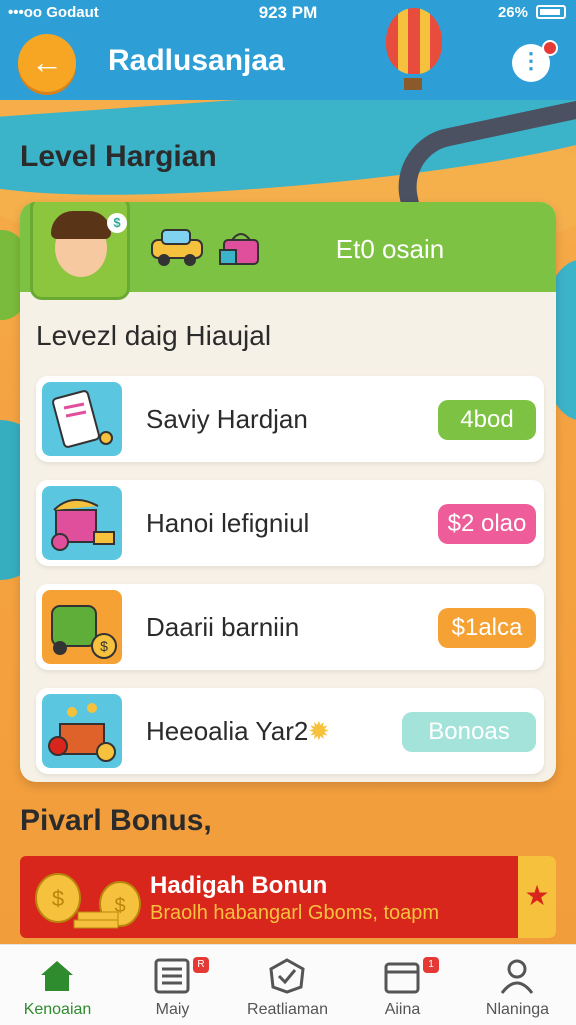 The image size is (576, 1025). Describe the element at coordinates (118, 156) in the screenshot. I see `page-title: Level Hargian` at that location.